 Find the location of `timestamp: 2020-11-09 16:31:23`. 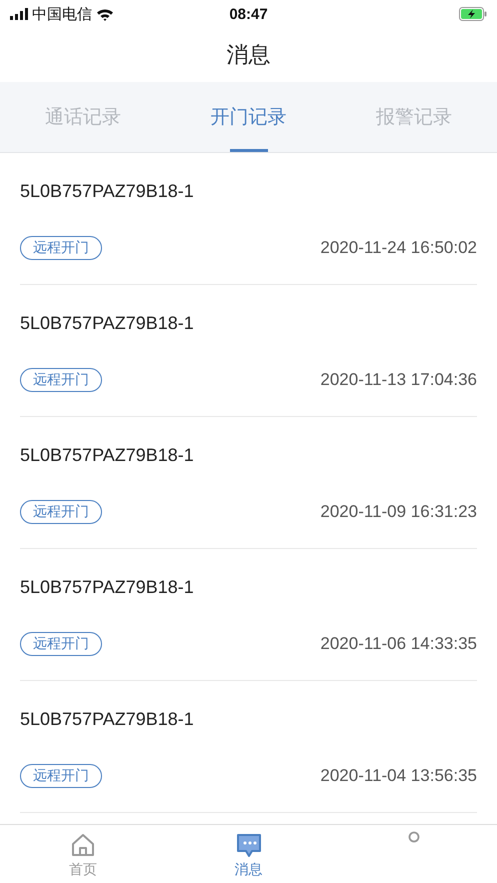

timestamp: 2020-11-09 16:31:23 is located at coordinates (398, 512).